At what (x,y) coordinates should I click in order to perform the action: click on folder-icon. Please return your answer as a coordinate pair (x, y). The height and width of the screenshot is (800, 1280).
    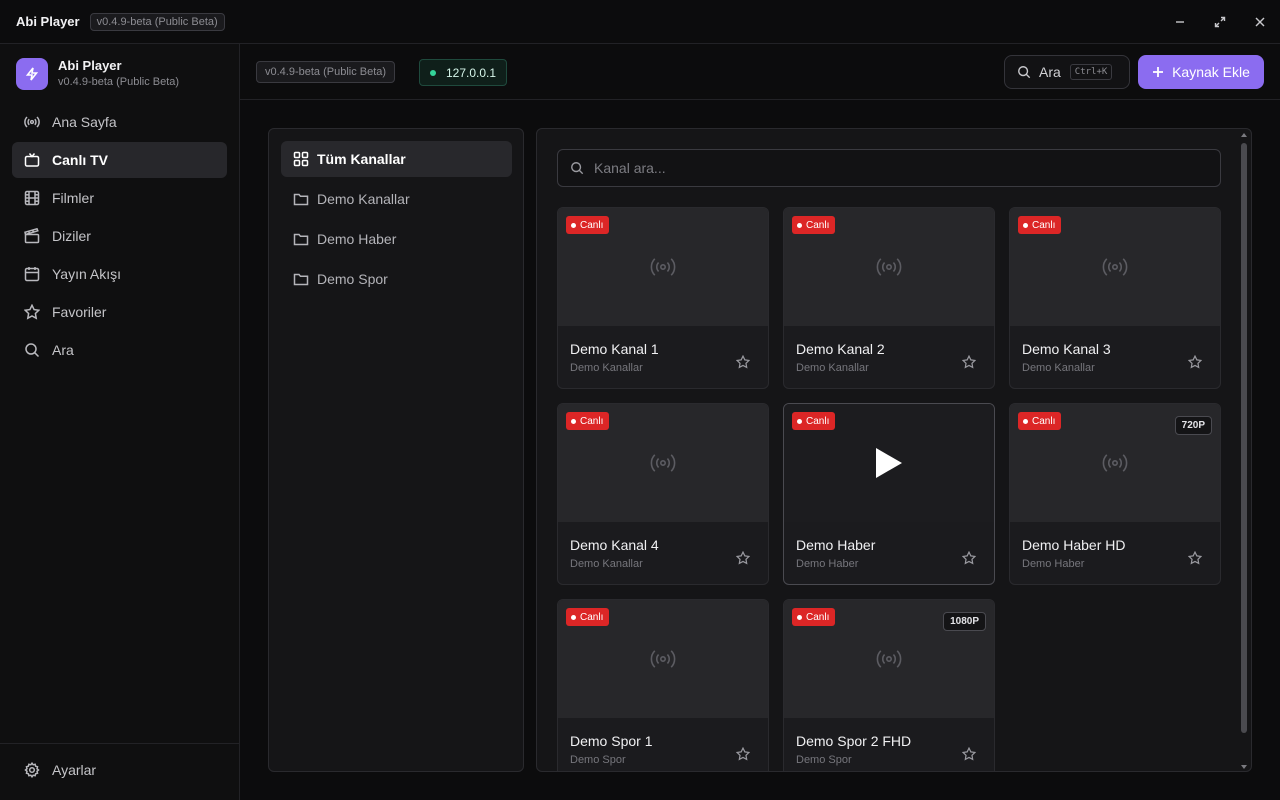
    Looking at the image, I should click on (301, 199).